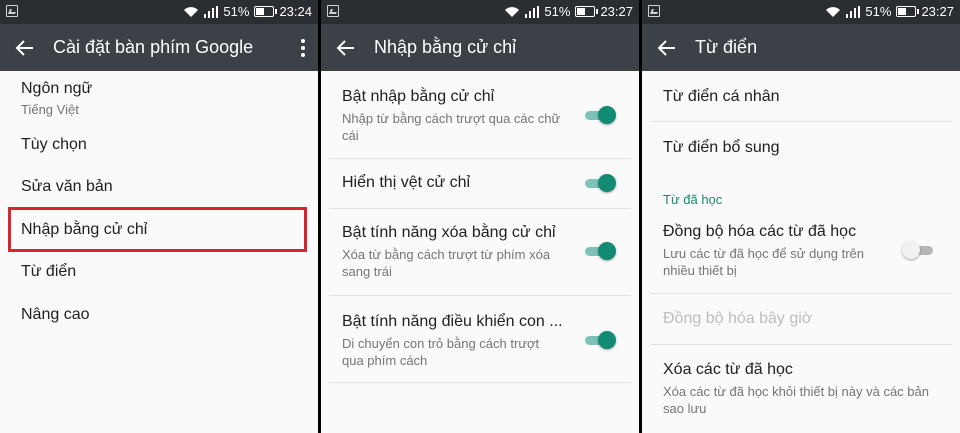 The image size is (960, 433). What do you see at coordinates (159, 144) in the screenshot?
I see `settings-item-options: Tùy chọn` at bounding box center [159, 144].